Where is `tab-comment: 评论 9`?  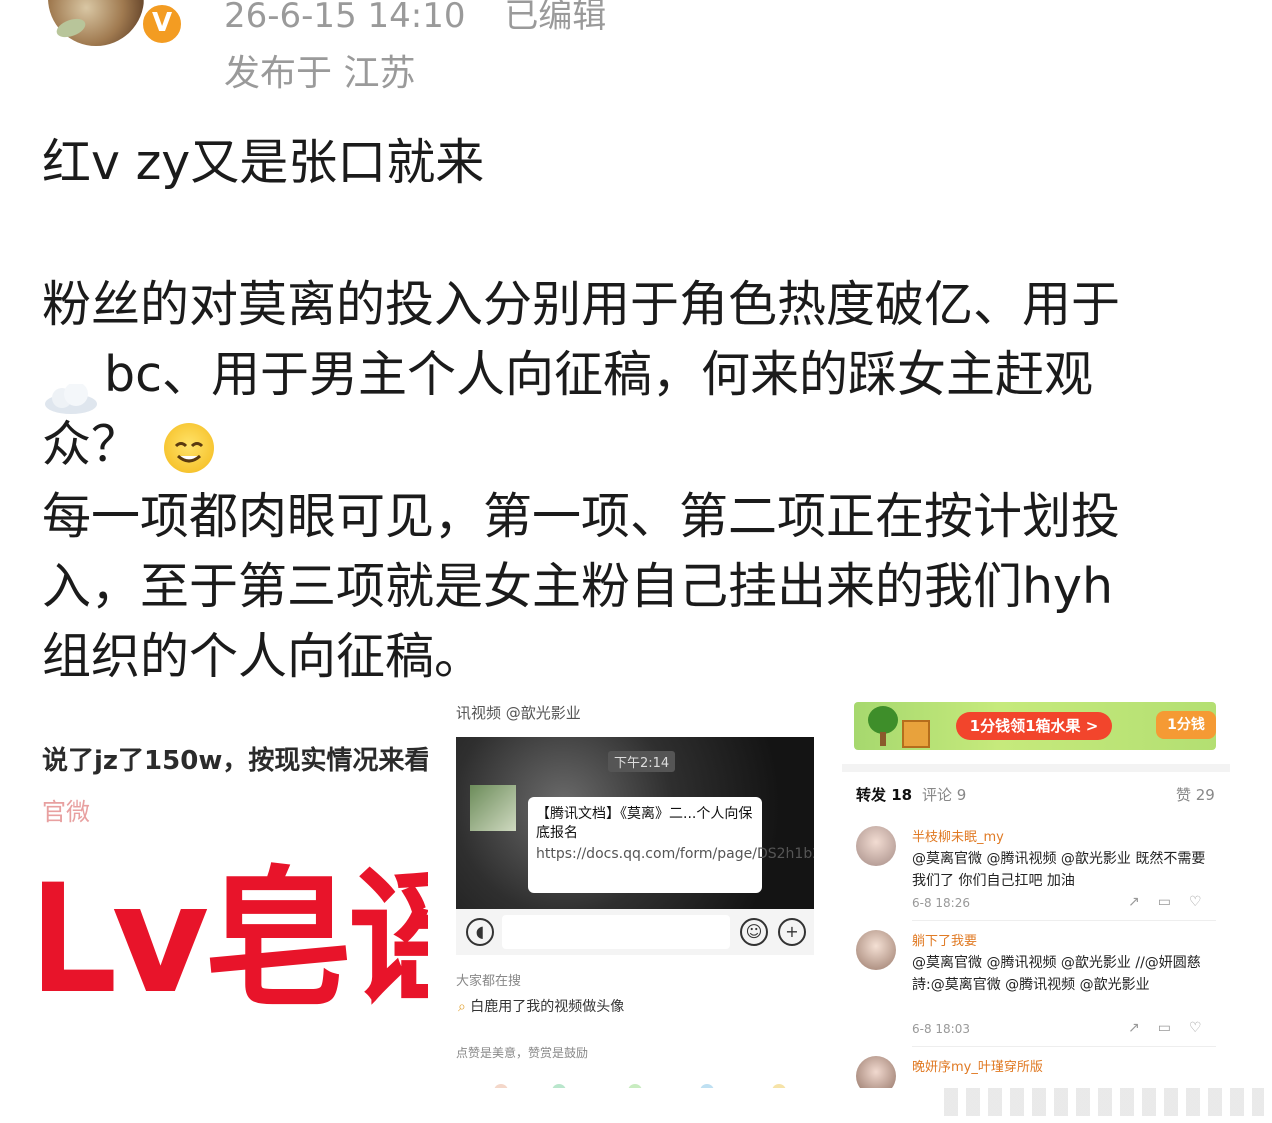 tab-comment: 评论 9 is located at coordinates (944, 795).